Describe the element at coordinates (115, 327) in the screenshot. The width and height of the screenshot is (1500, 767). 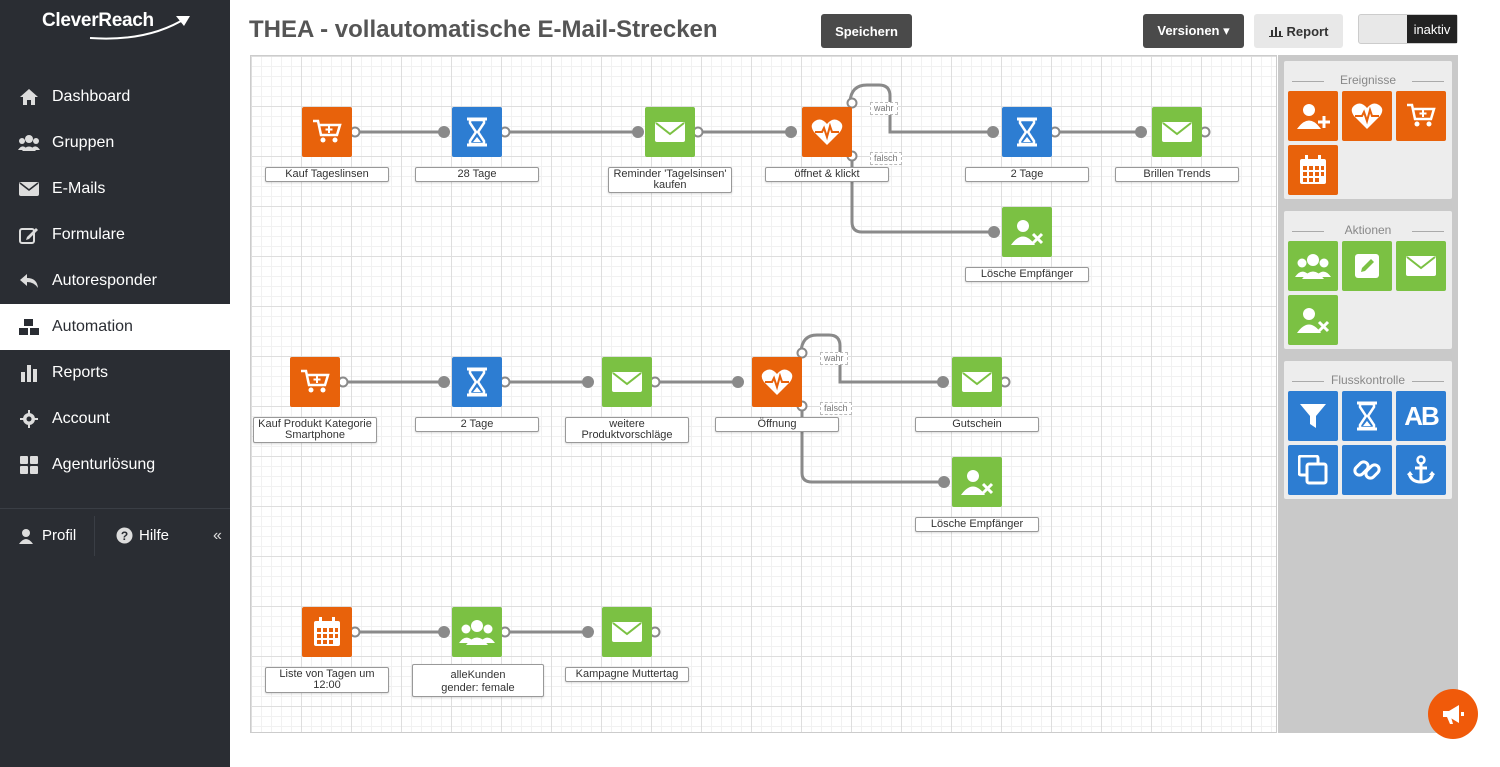
I see `sidebar-item-automation: Automation` at that location.